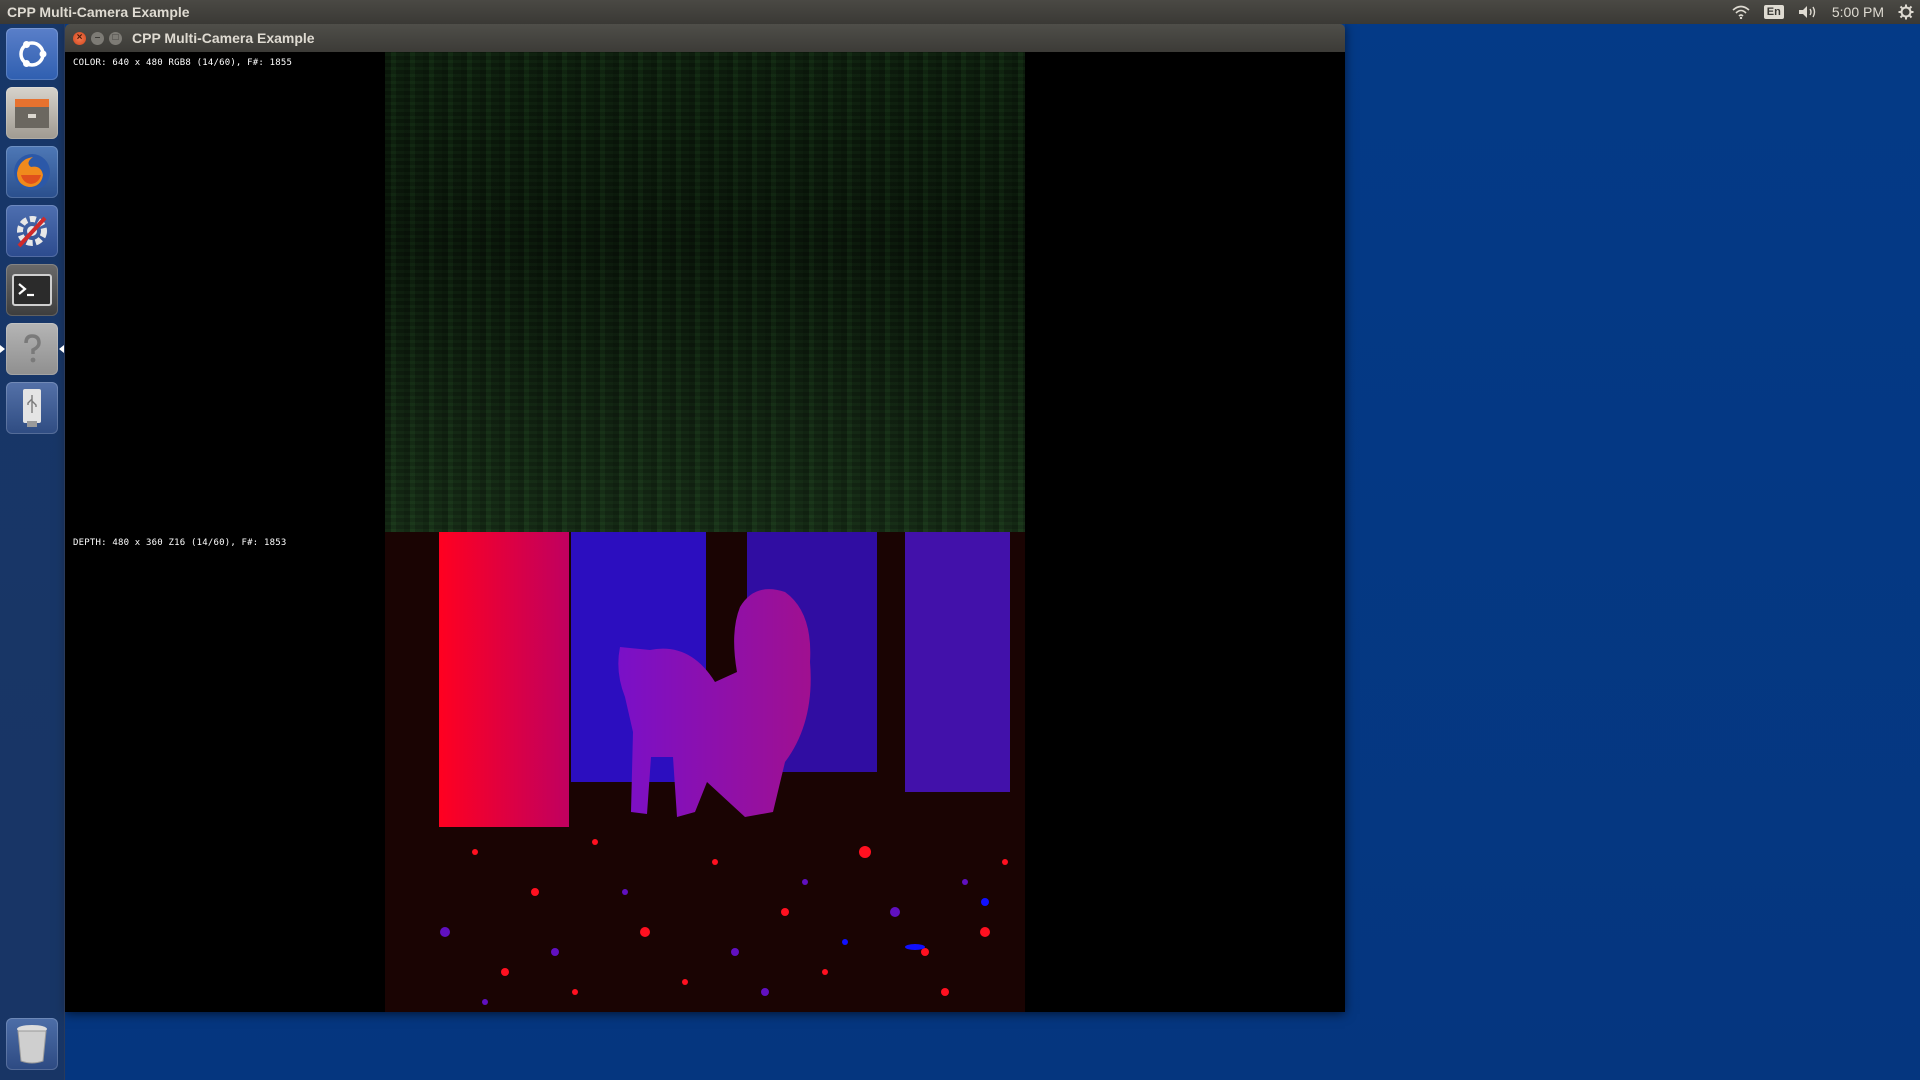 The width and height of the screenshot is (1920, 1080). What do you see at coordinates (183, 63) in the screenshot?
I see `color-stream-overlay: COLOR: 640 x 480 RGB8 (14/60), F#: 1855` at bounding box center [183, 63].